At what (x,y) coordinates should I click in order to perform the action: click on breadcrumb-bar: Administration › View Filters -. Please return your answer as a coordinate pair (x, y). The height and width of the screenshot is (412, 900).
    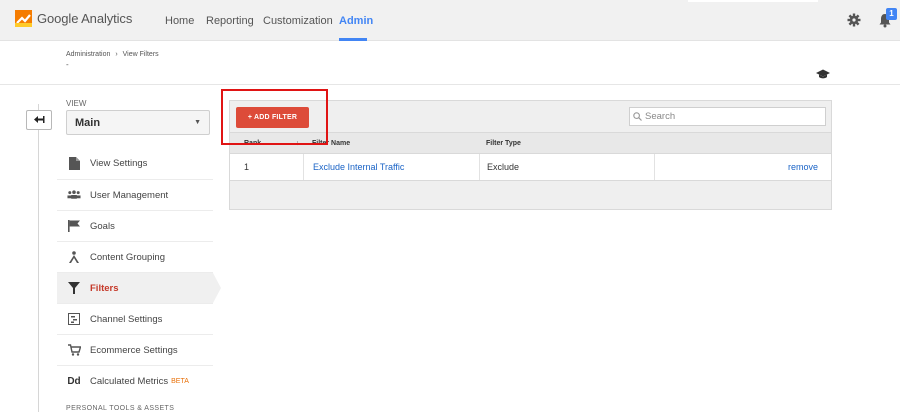
    Looking at the image, I should click on (450, 63).